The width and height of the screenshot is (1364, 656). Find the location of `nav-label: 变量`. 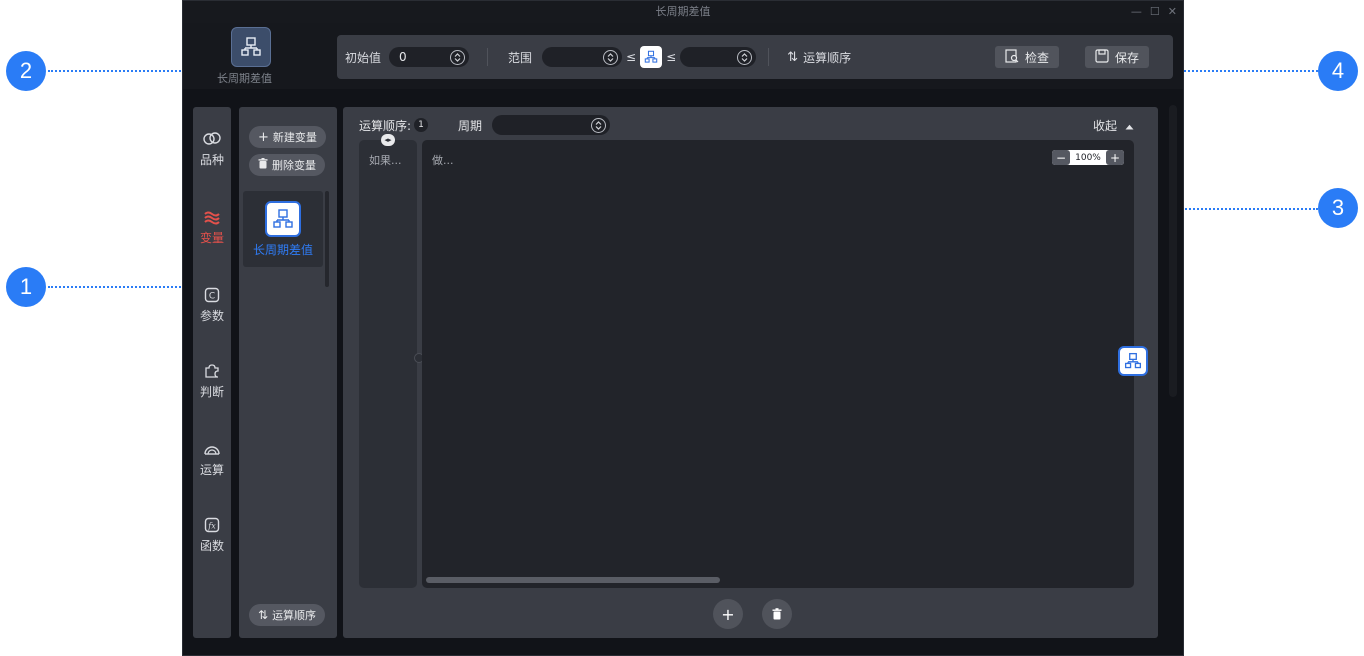

nav-label: 变量 is located at coordinates (211, 238).